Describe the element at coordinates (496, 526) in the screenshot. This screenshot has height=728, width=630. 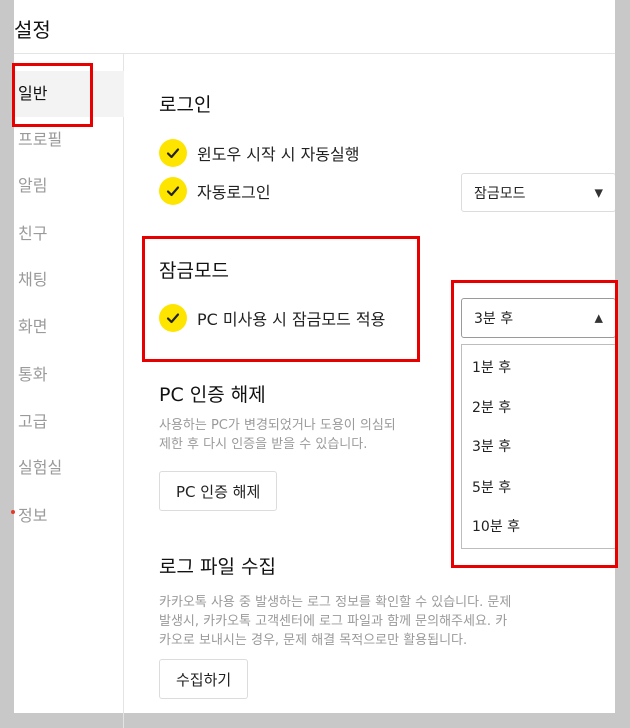
I see `option-10min: 10분 후` at that location.